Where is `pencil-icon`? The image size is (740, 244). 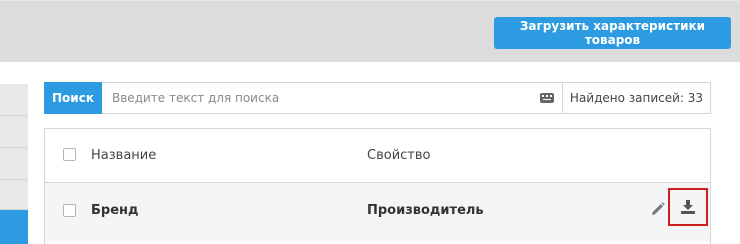 pencil-icon is located at coordinates (658, 209).